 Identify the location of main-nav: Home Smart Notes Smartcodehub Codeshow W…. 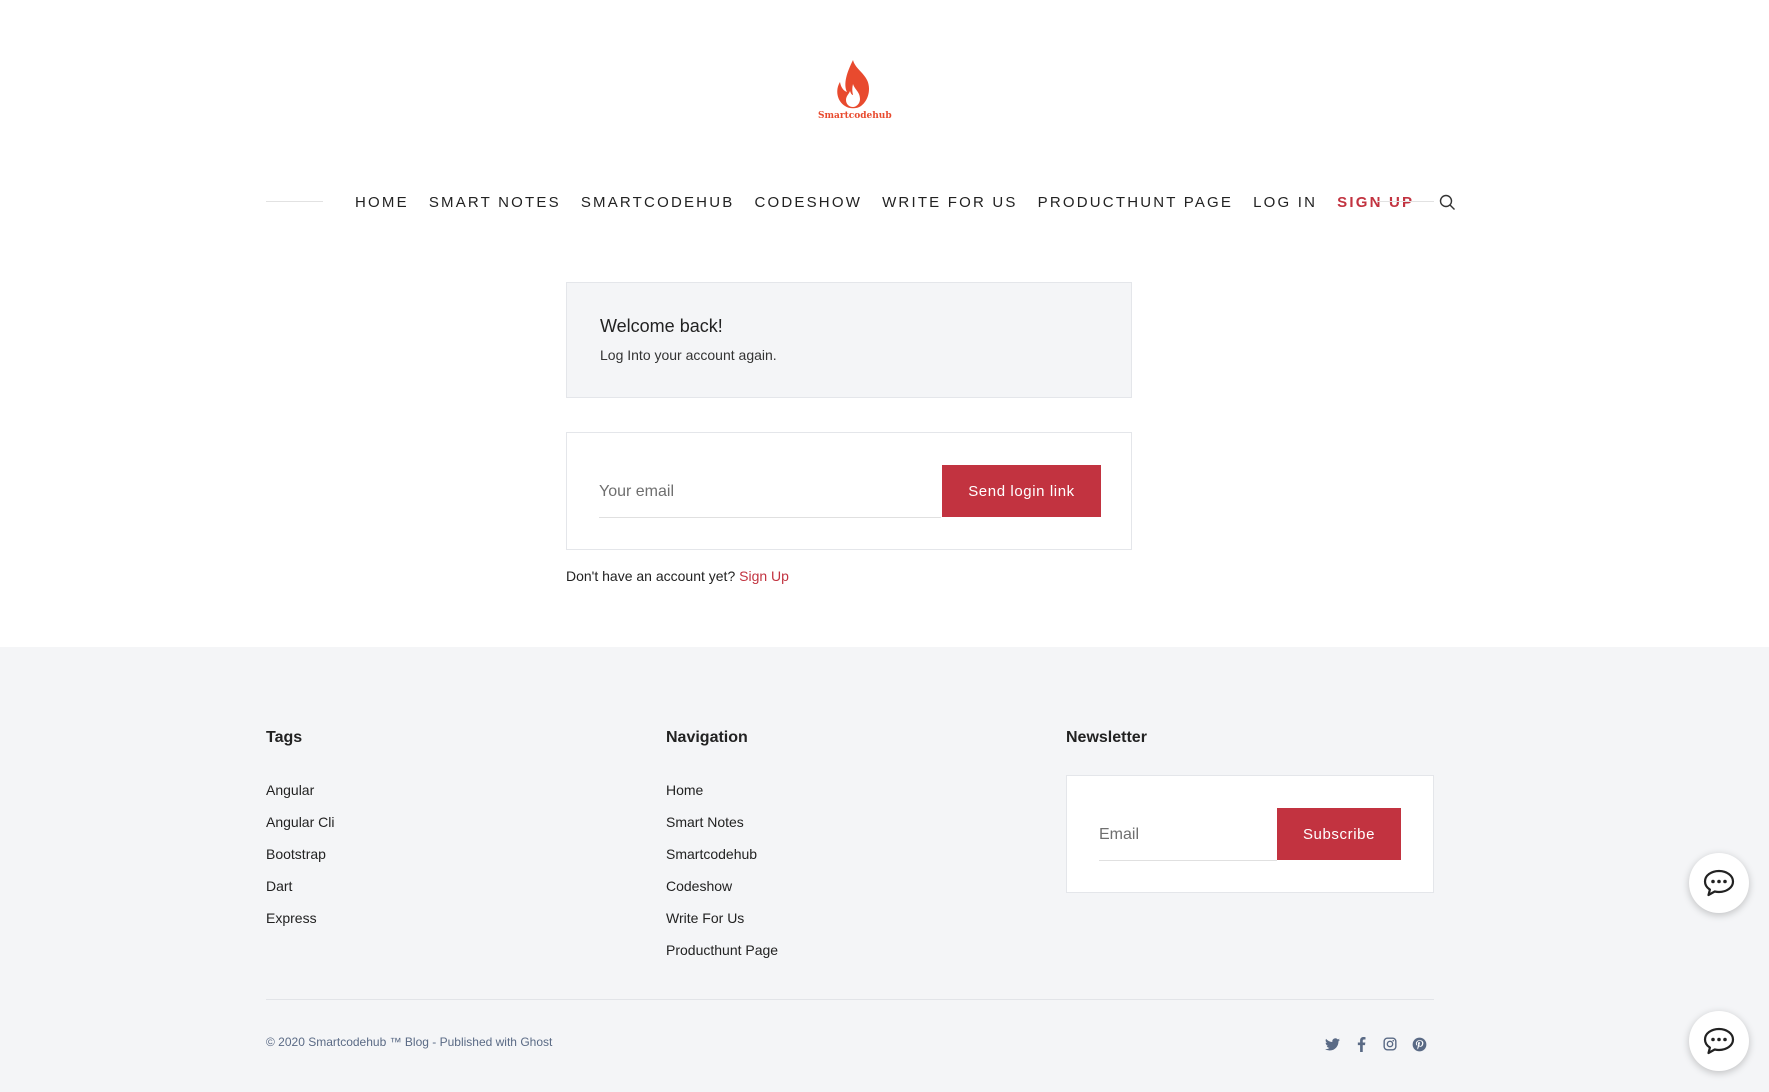
(905, 202).